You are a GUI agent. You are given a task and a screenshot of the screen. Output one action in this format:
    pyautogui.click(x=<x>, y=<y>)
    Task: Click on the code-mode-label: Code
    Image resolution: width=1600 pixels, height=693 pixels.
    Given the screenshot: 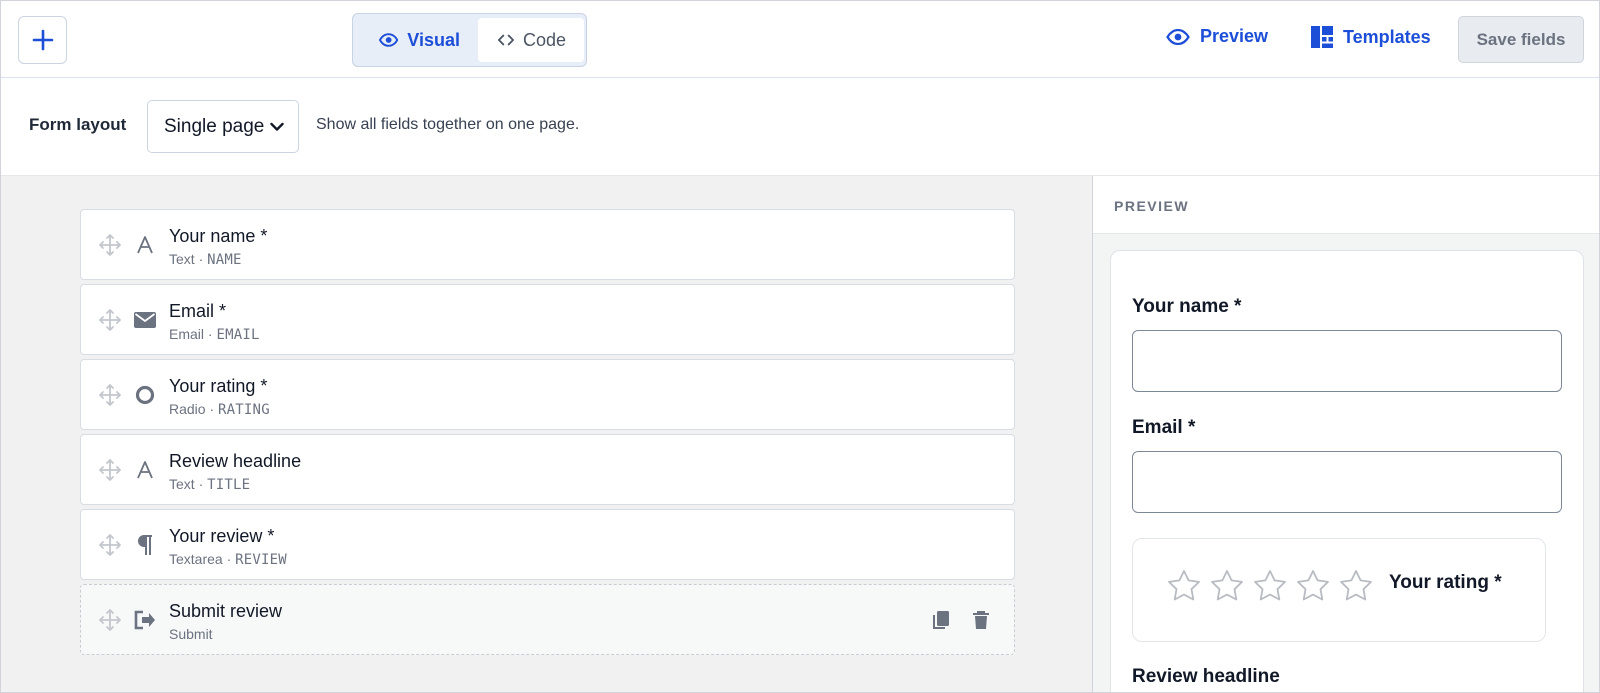 What is the action you would take?
    pyautogui.click(x=544, y=39)
    